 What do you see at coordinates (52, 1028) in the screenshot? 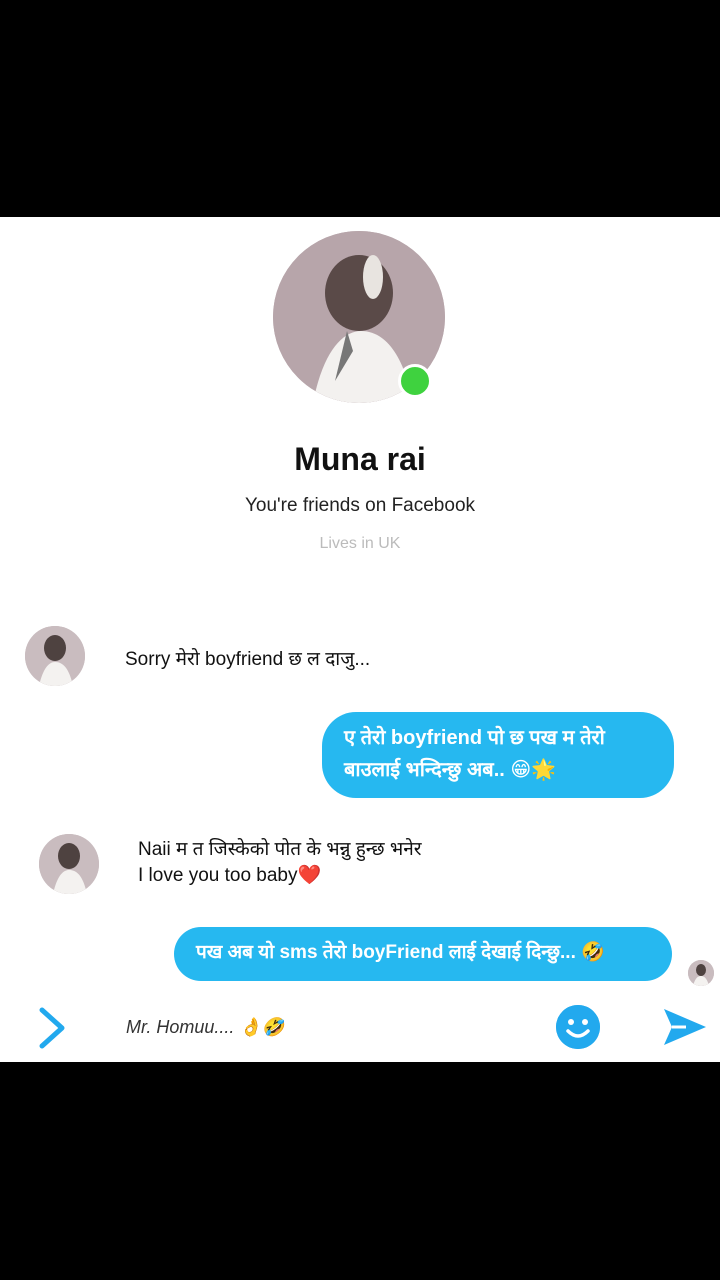
I see `chevron-right-icon` at bounding box center [52, 1028].